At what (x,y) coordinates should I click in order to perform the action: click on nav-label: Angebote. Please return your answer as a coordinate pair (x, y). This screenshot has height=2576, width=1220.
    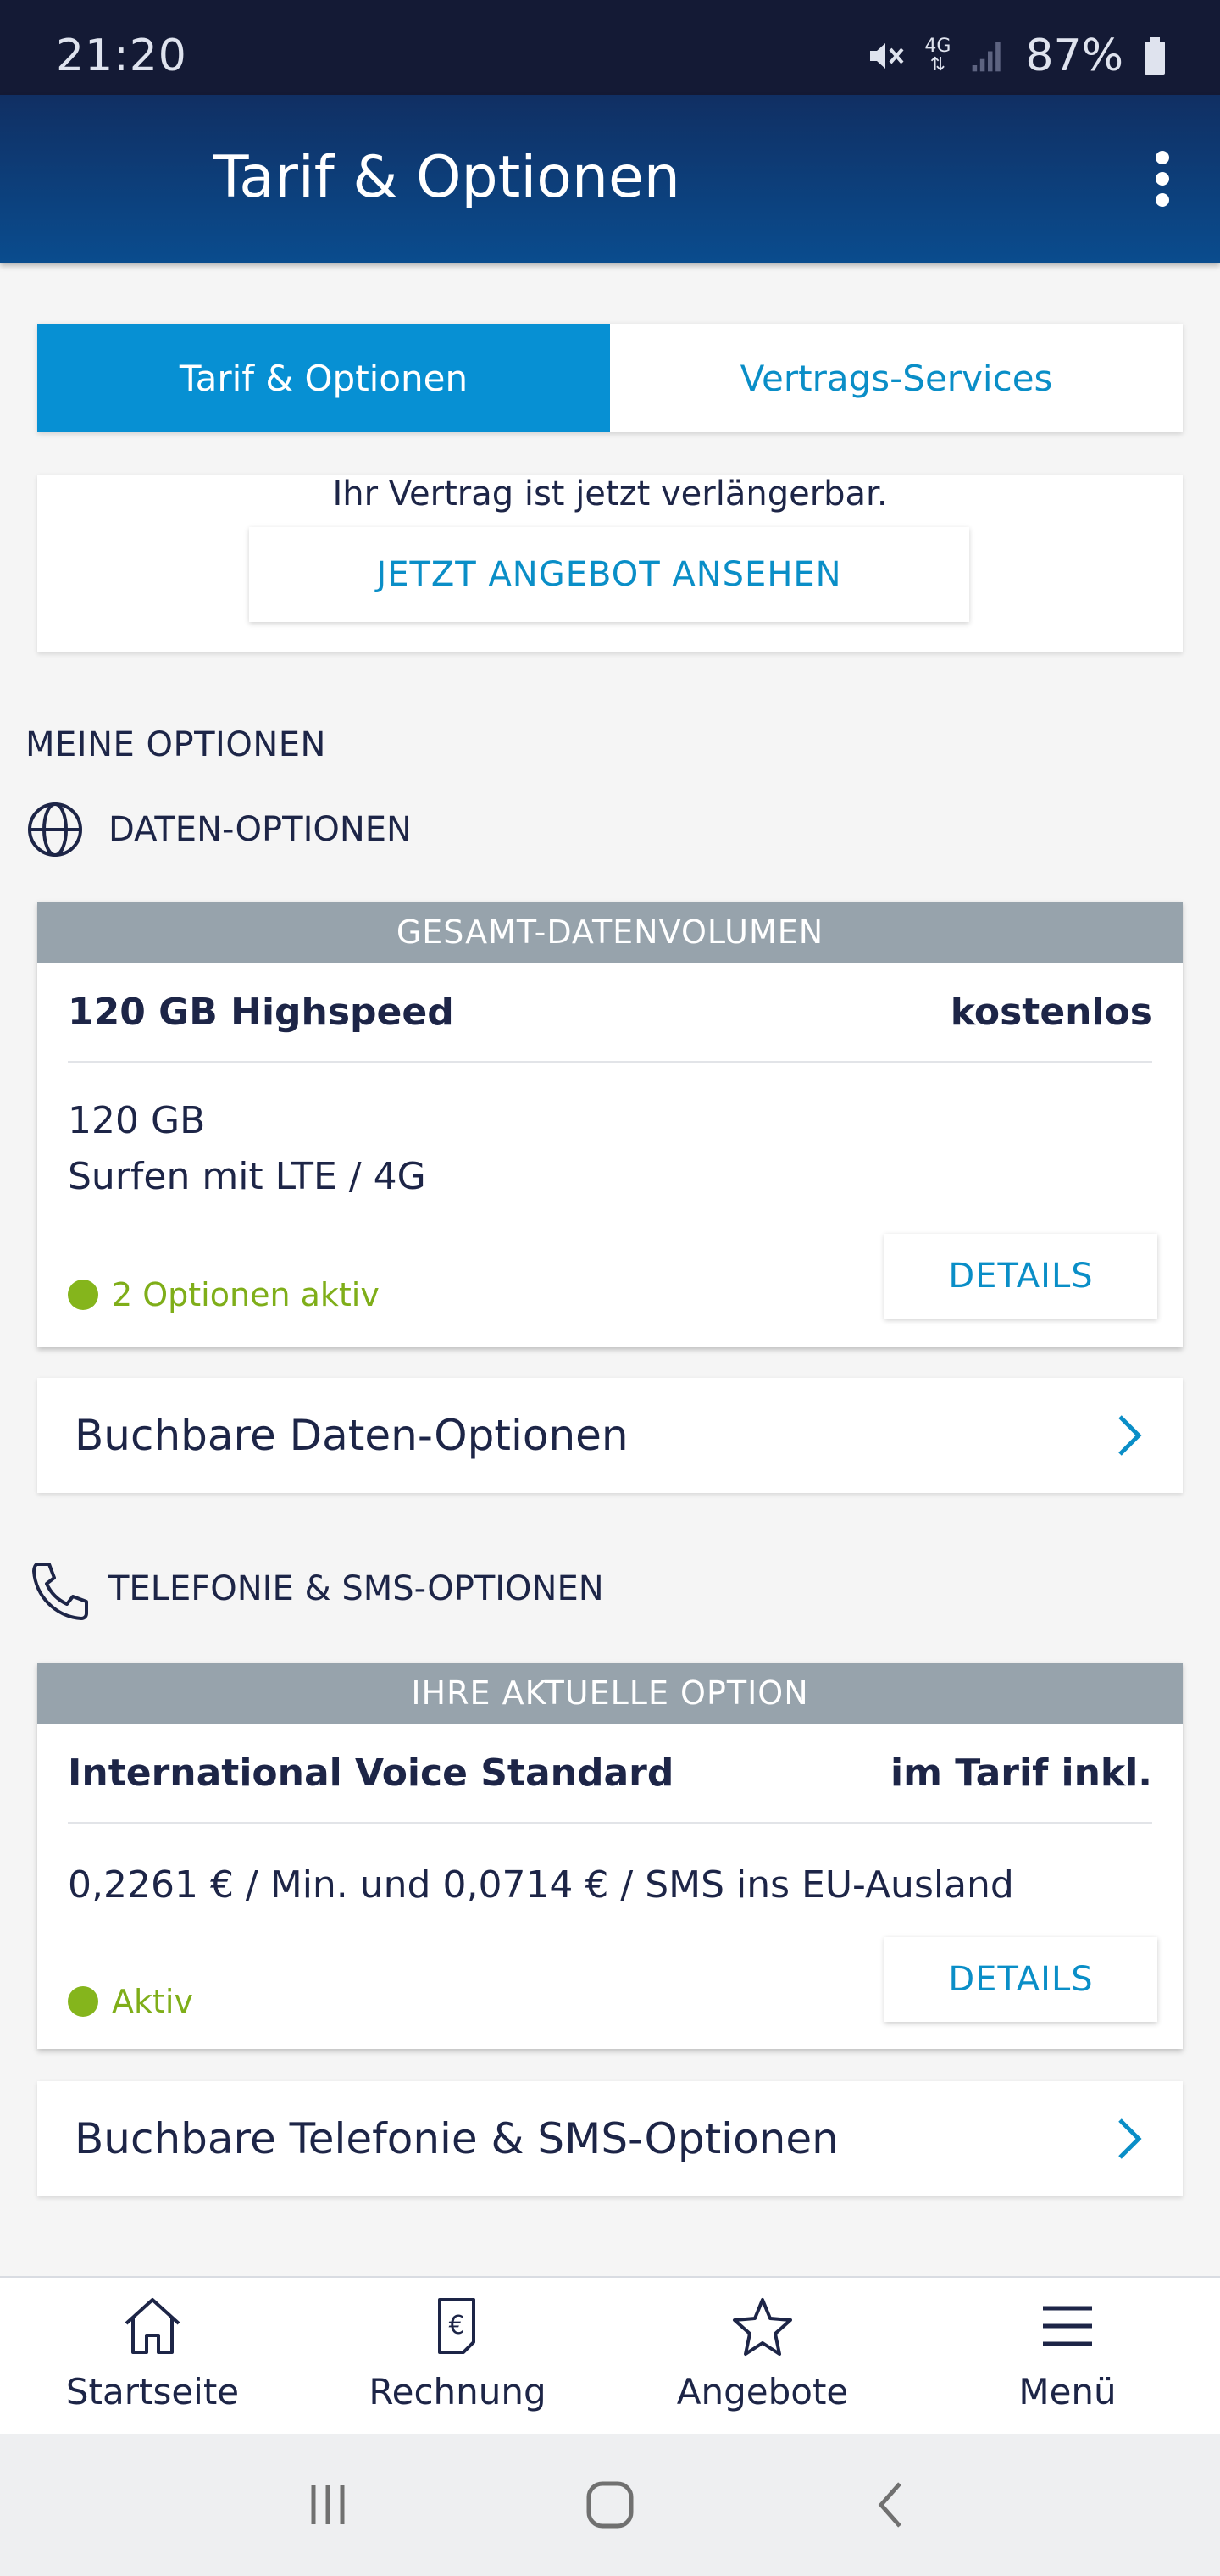
    Looking at the image, I should click on (762, 2391).